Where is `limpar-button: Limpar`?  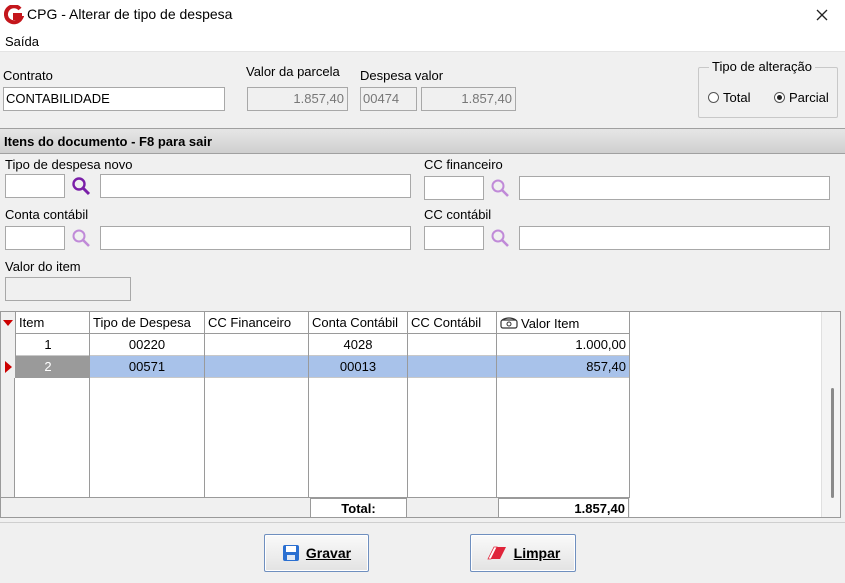
limpar-button: Limpar is located at coordinates (523, 553).